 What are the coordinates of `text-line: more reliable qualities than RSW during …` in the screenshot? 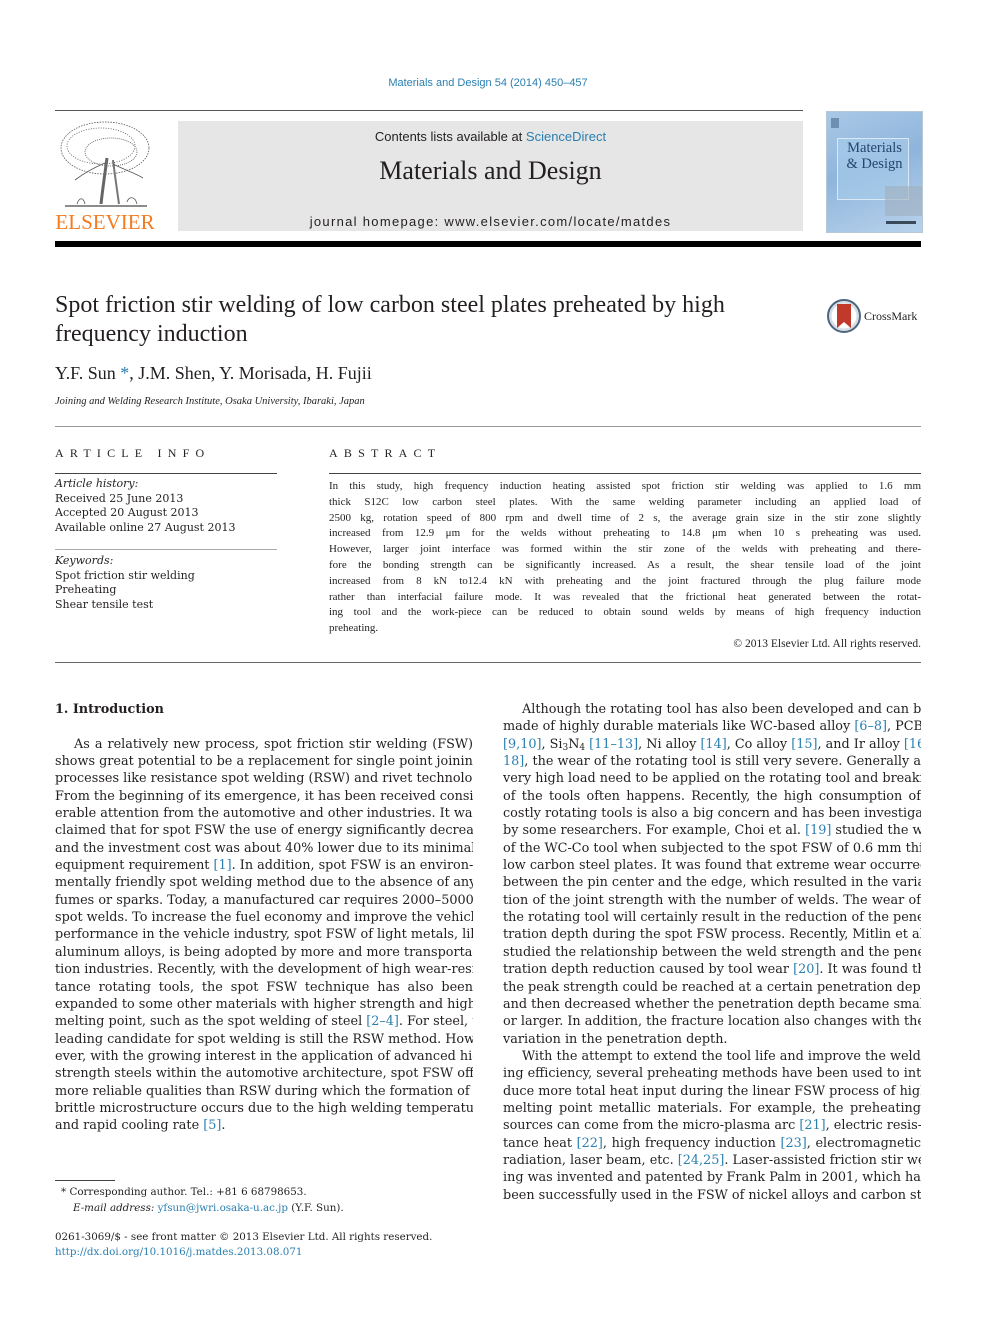 It's located at (264, 1091).